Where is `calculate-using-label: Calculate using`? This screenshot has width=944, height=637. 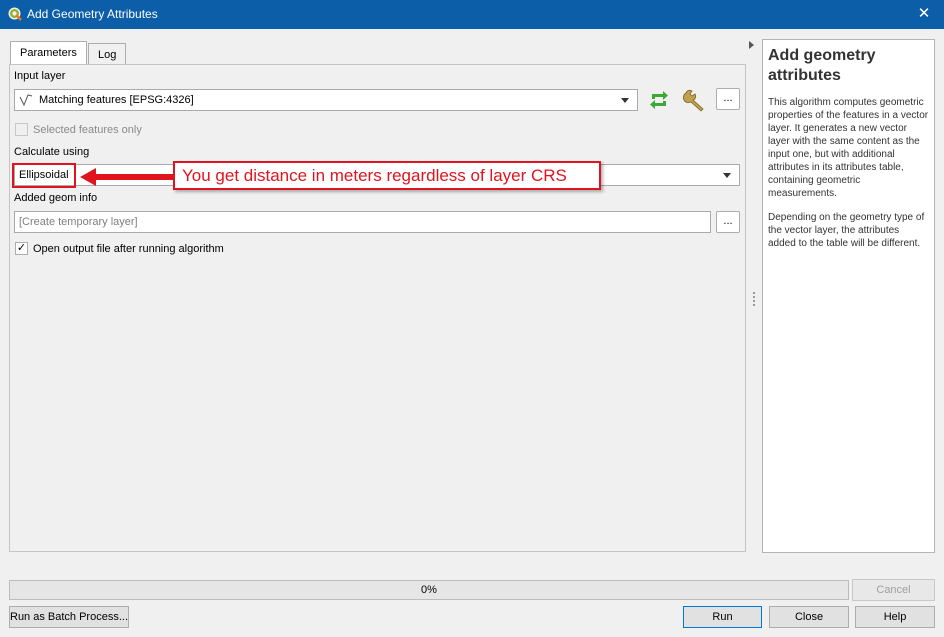 calculate-using-label: Calculate using is located at coordinates (52, 152).